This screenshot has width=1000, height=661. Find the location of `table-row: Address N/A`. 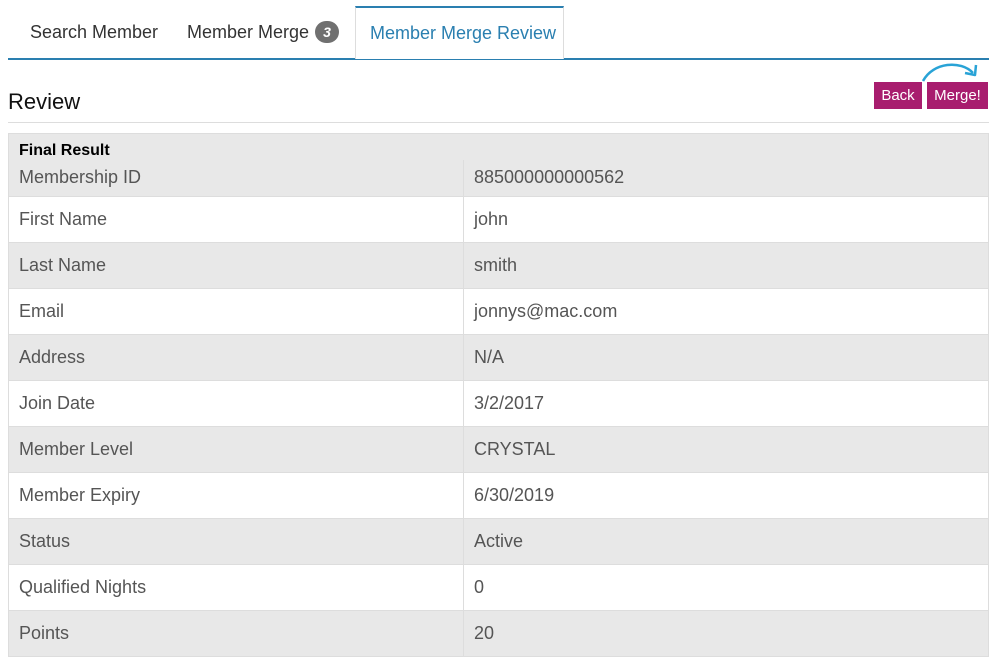

table-row: Address N/A is located at coordinates (498, 357).